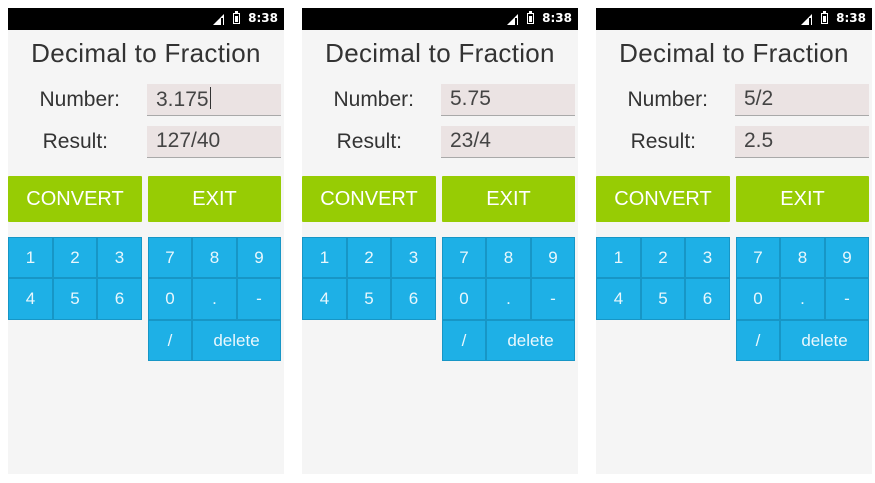  Describe the element at coordinates (508, 100) in the screenshot. I see `number-input: 5.75` at that location.